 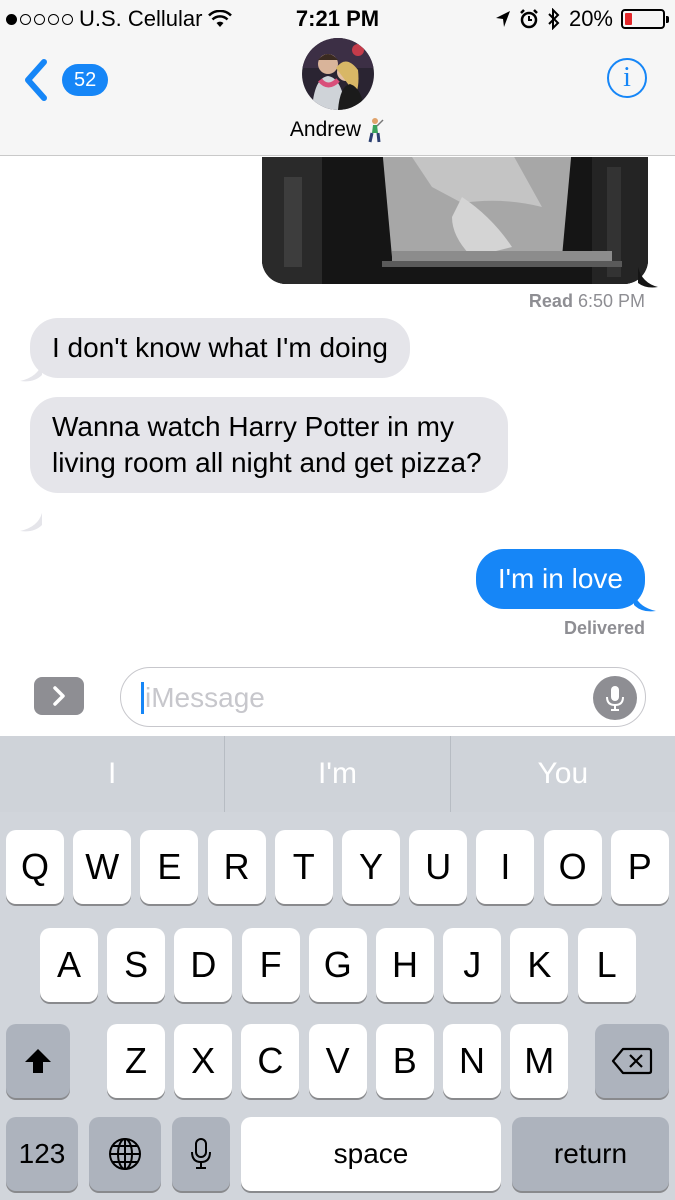 I want to click on location-arrow-icon, so click(x=502, y=19).